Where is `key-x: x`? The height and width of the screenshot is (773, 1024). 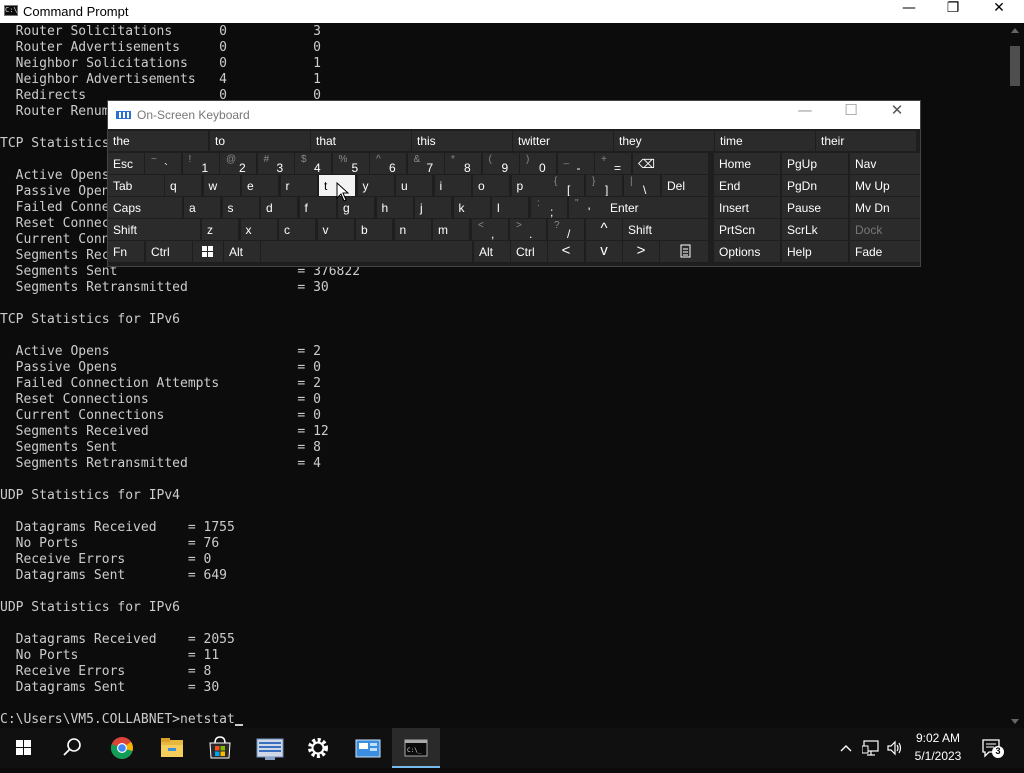
key-x: x is located at coordinates (258, 229).